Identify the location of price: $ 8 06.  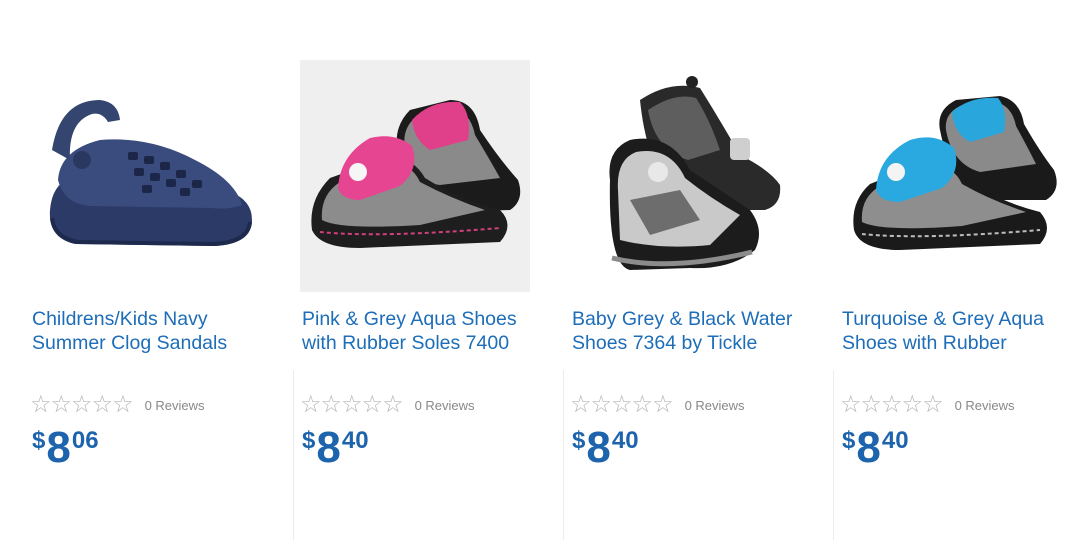
(65, 450).